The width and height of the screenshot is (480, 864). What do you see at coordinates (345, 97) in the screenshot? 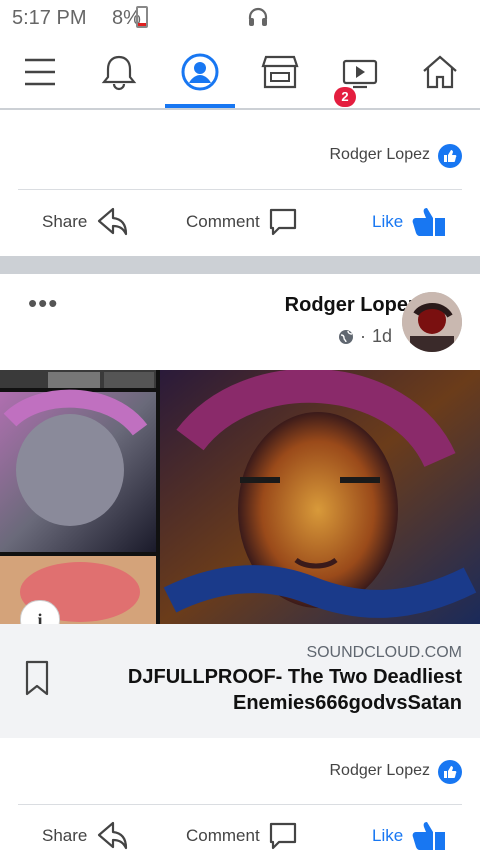
I see `notification-badge: 2` at bounding box center [345, 97].